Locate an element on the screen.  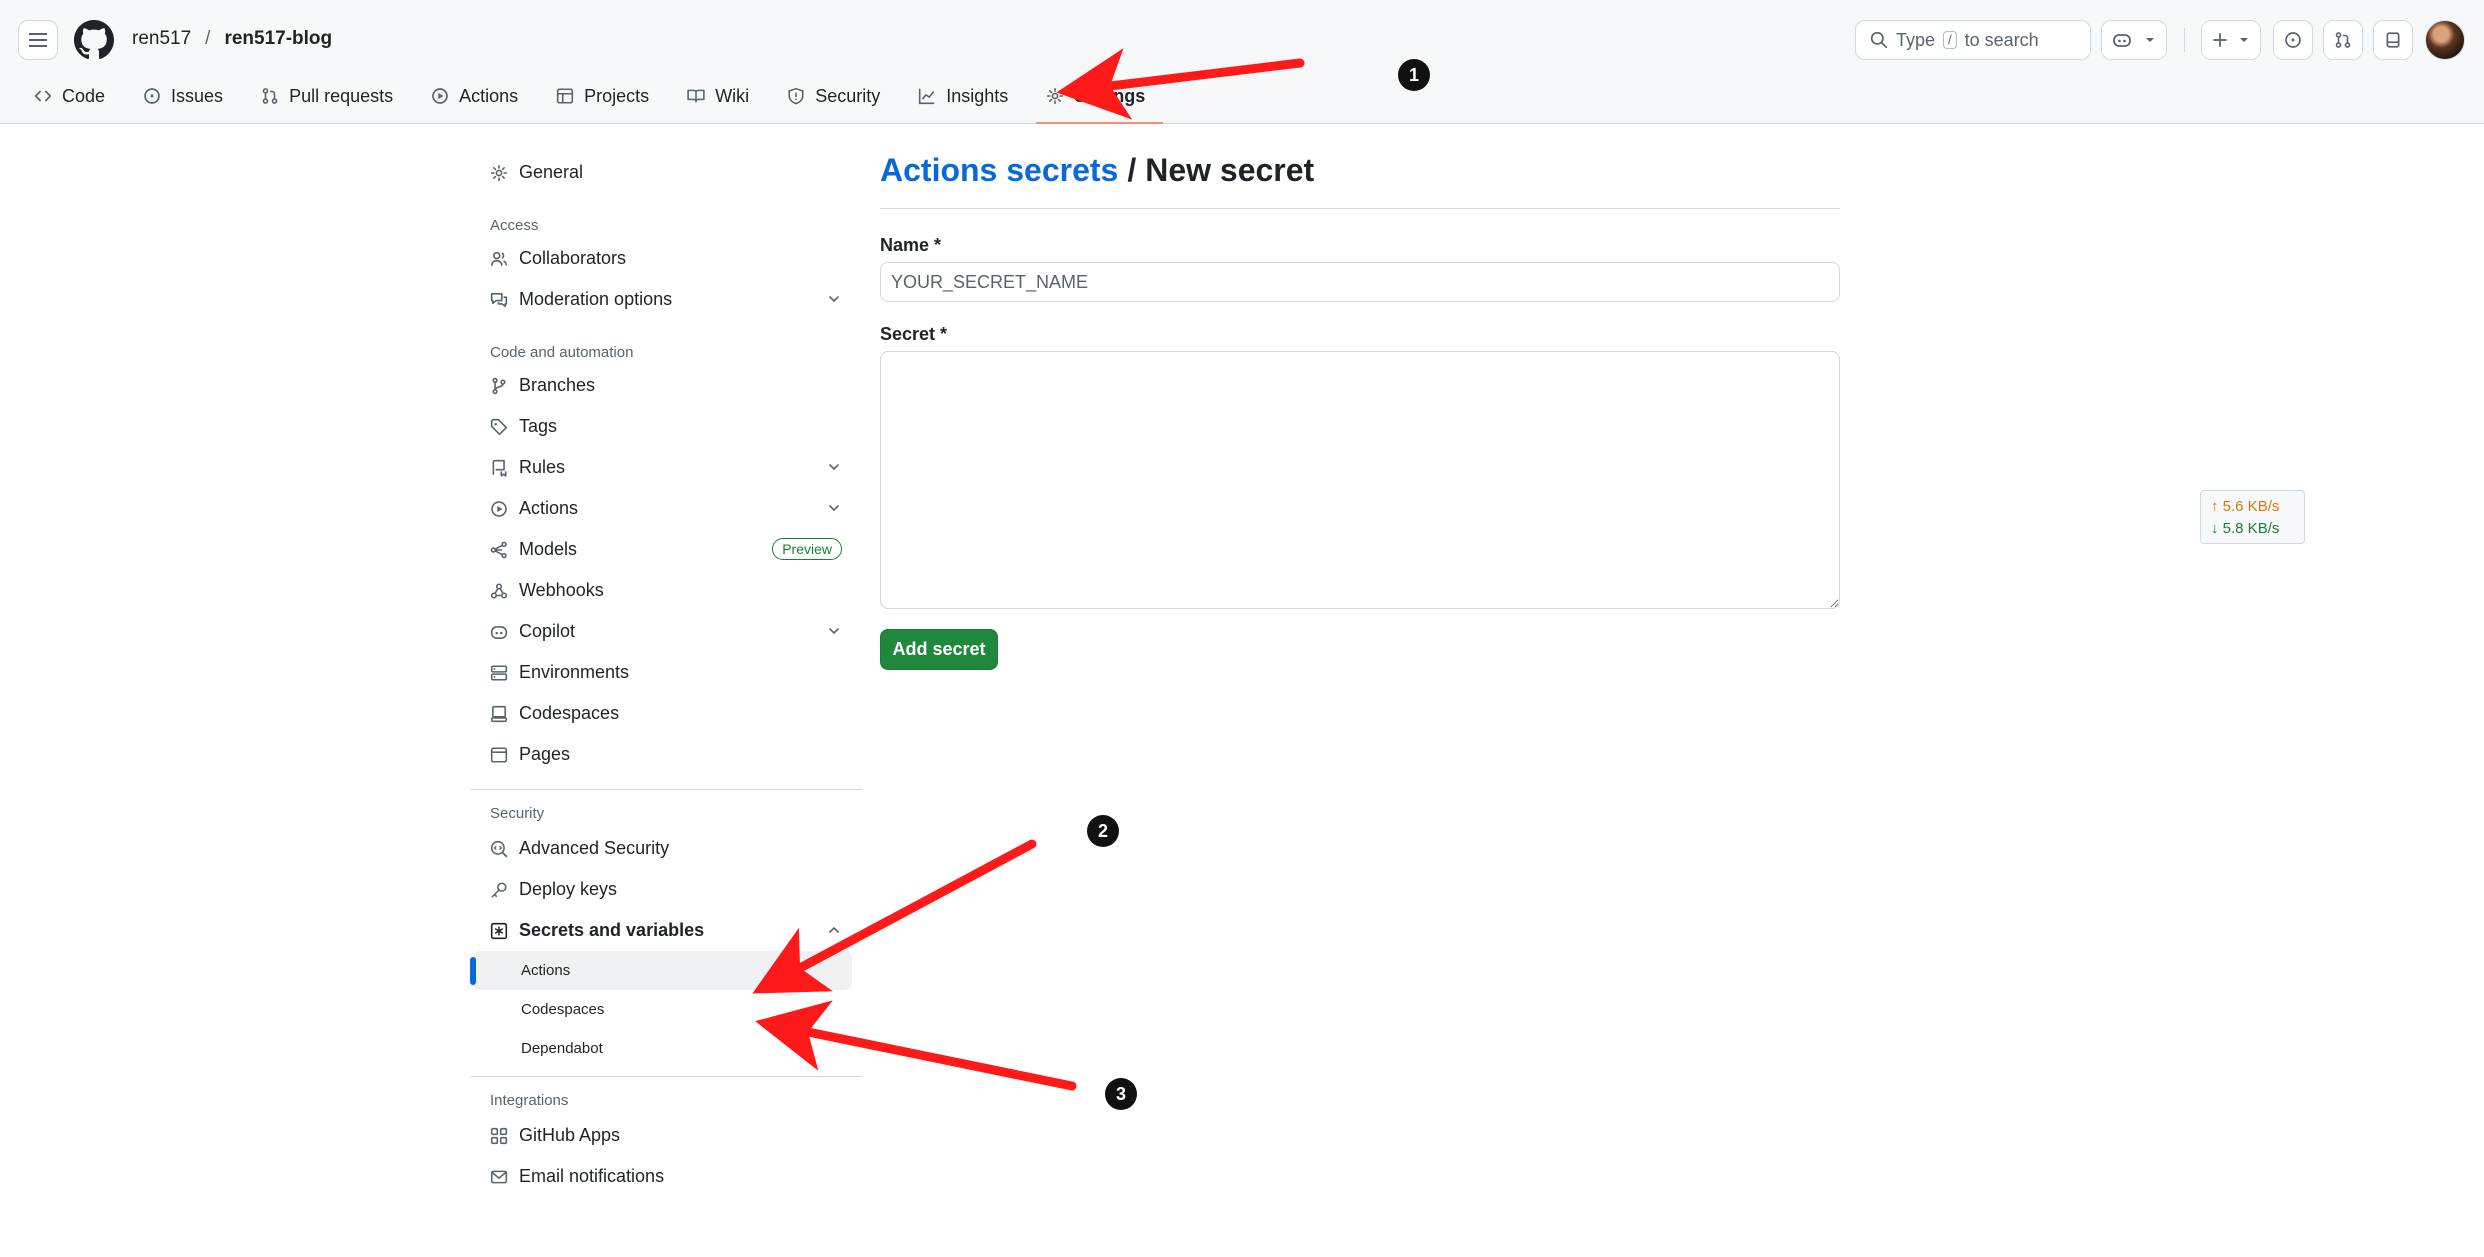
user-avatar is located at coordinates (2445, 40).